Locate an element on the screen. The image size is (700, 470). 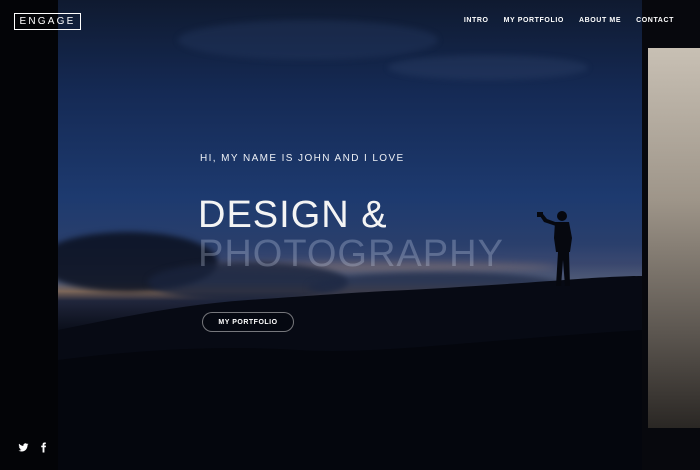
background-left-panel is located at coordinates (29, 235).